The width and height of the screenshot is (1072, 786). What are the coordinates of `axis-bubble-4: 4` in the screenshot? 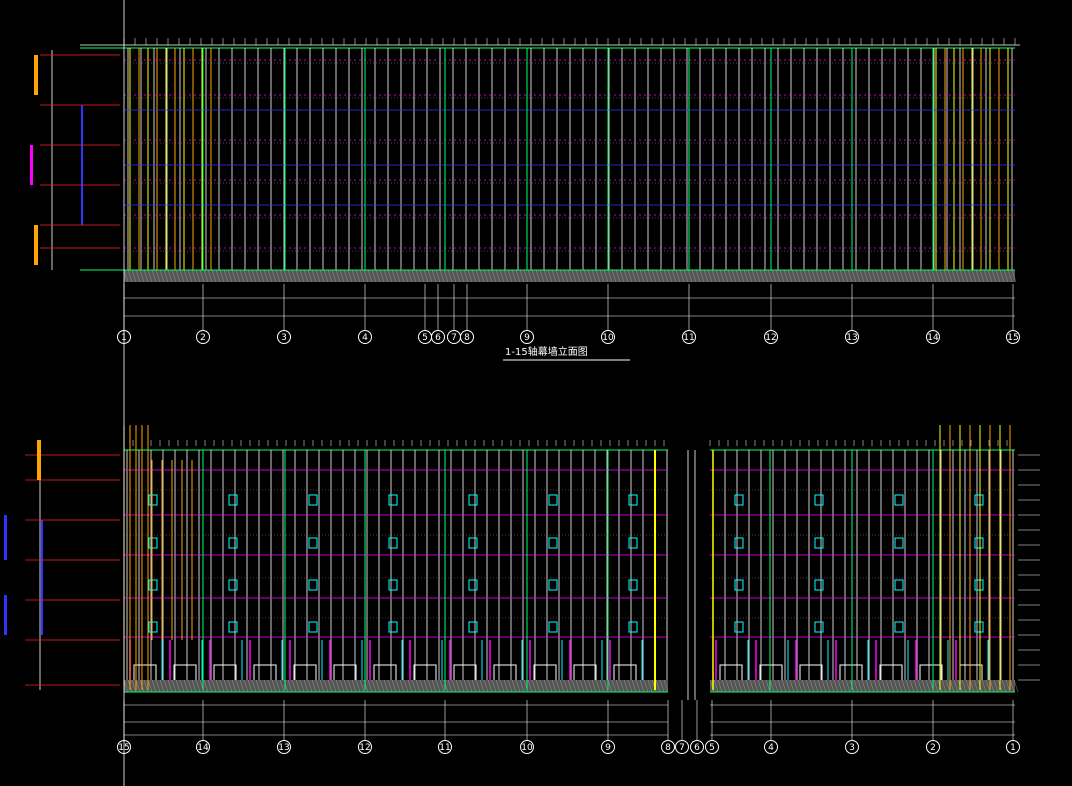 It's located at (771, 747).